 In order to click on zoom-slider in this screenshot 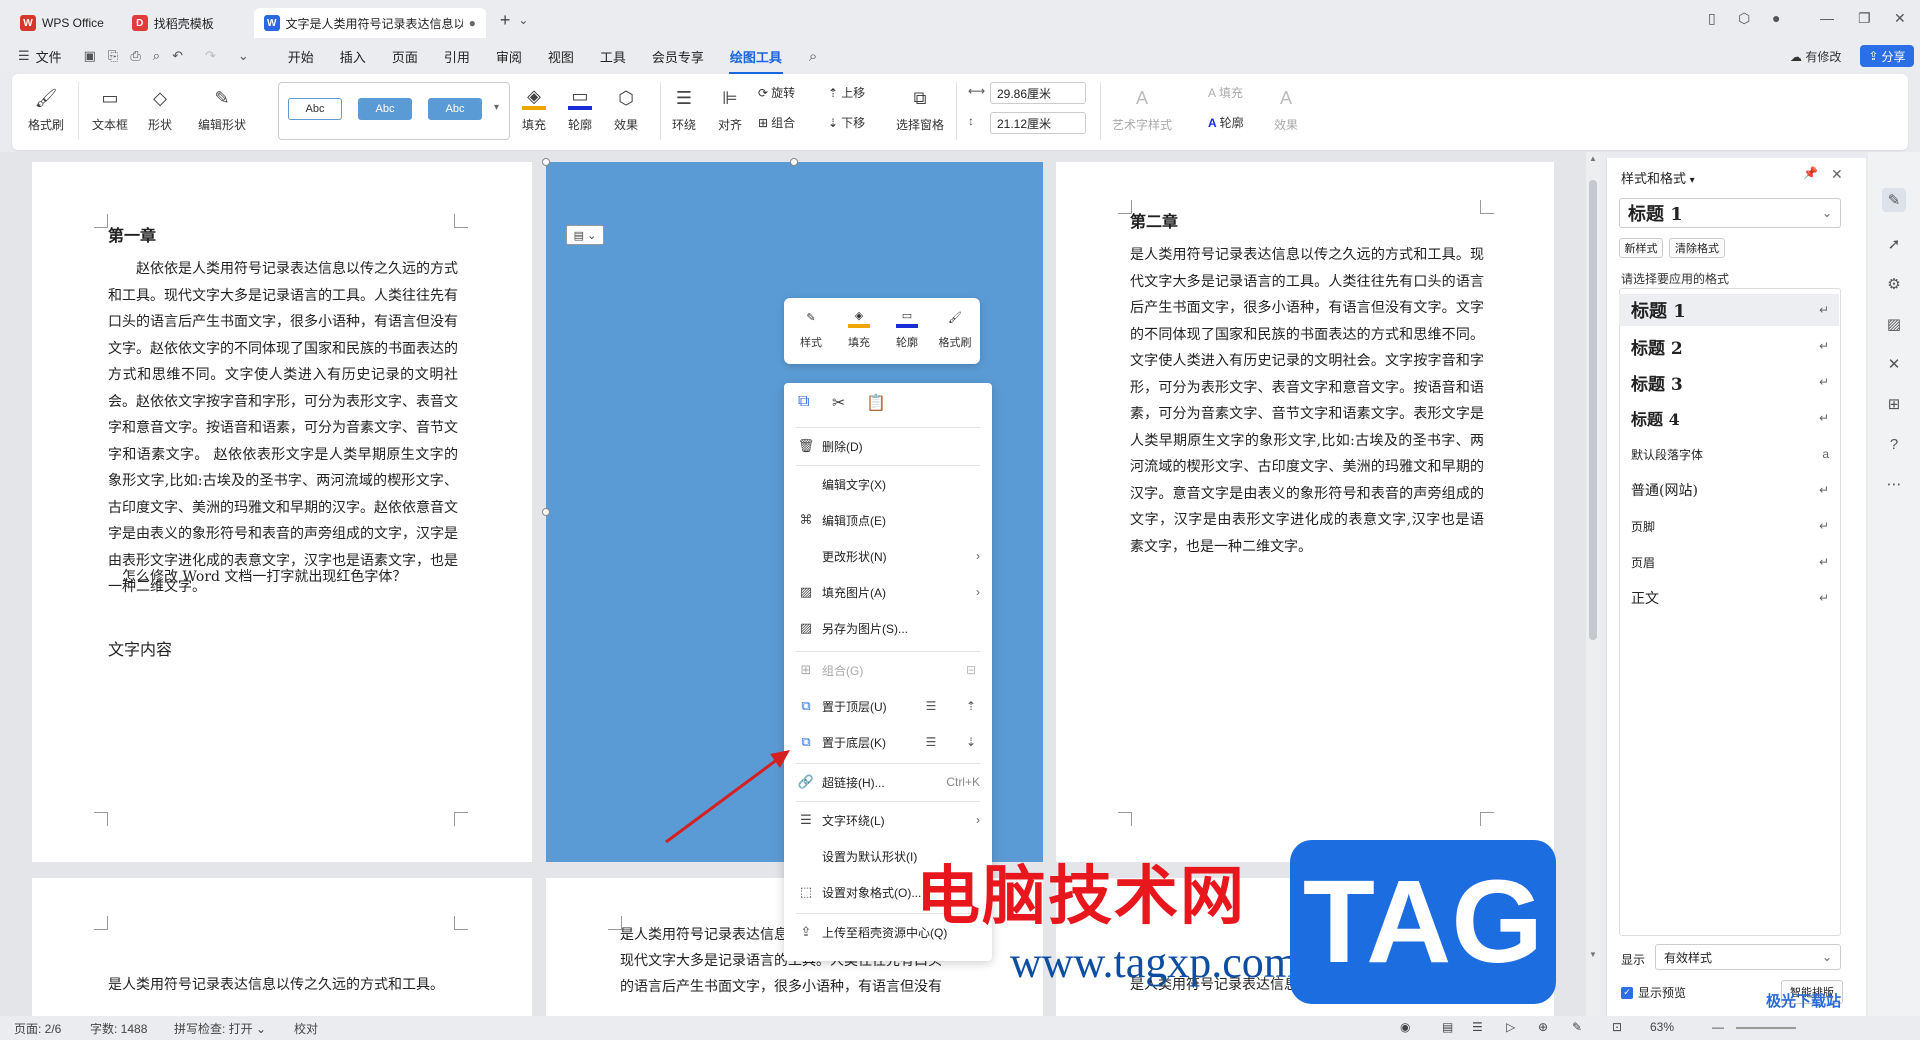, I will do `click(1766, 1028)`.